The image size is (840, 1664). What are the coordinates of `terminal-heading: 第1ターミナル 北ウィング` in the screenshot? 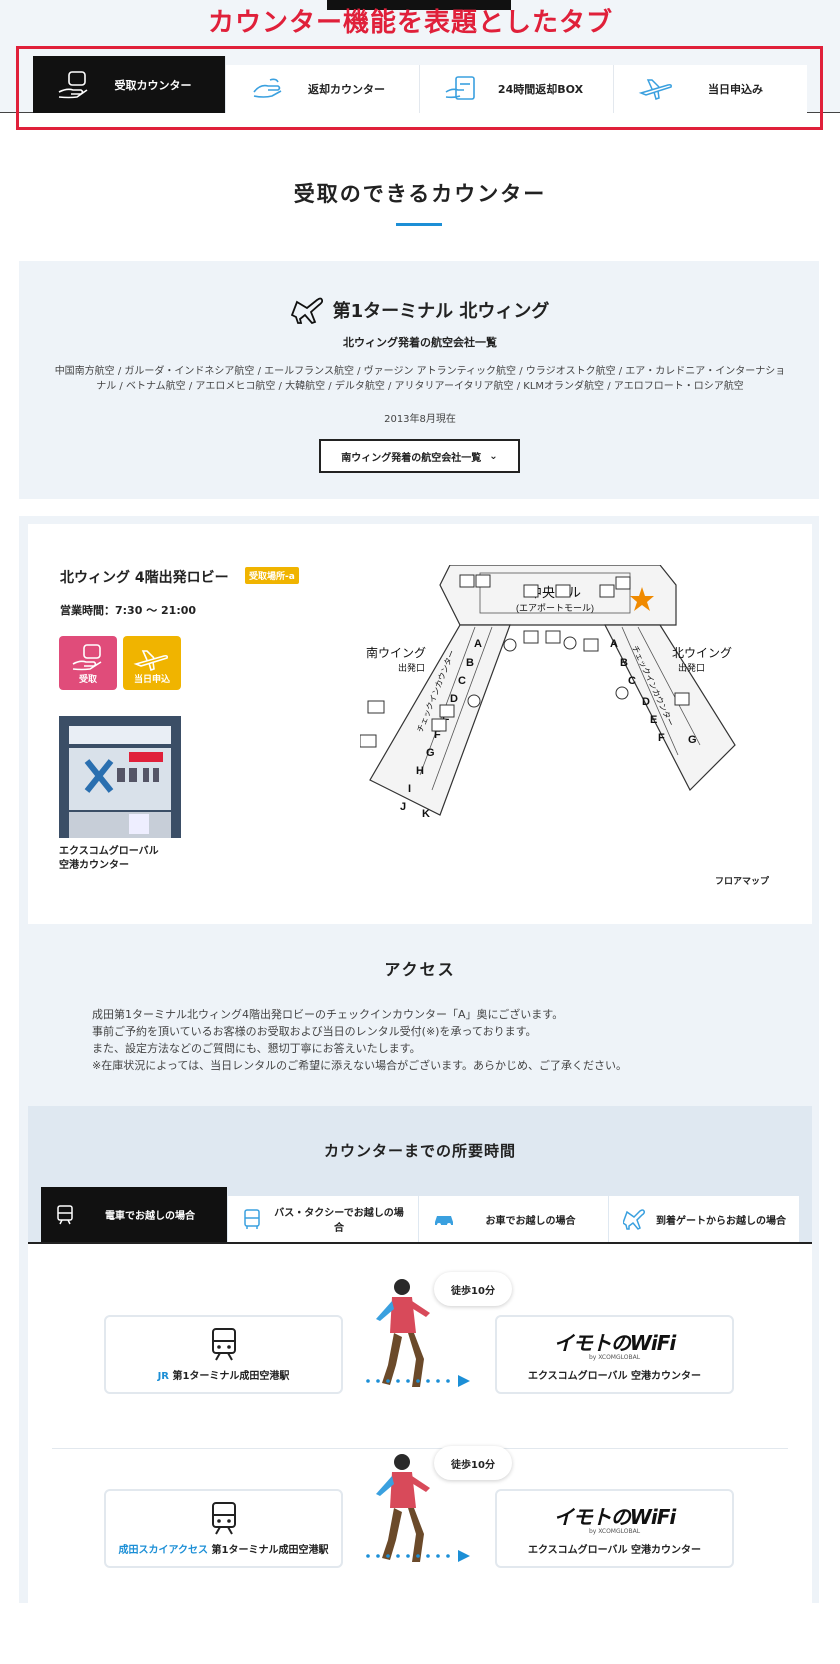 It's located at (420, 310).